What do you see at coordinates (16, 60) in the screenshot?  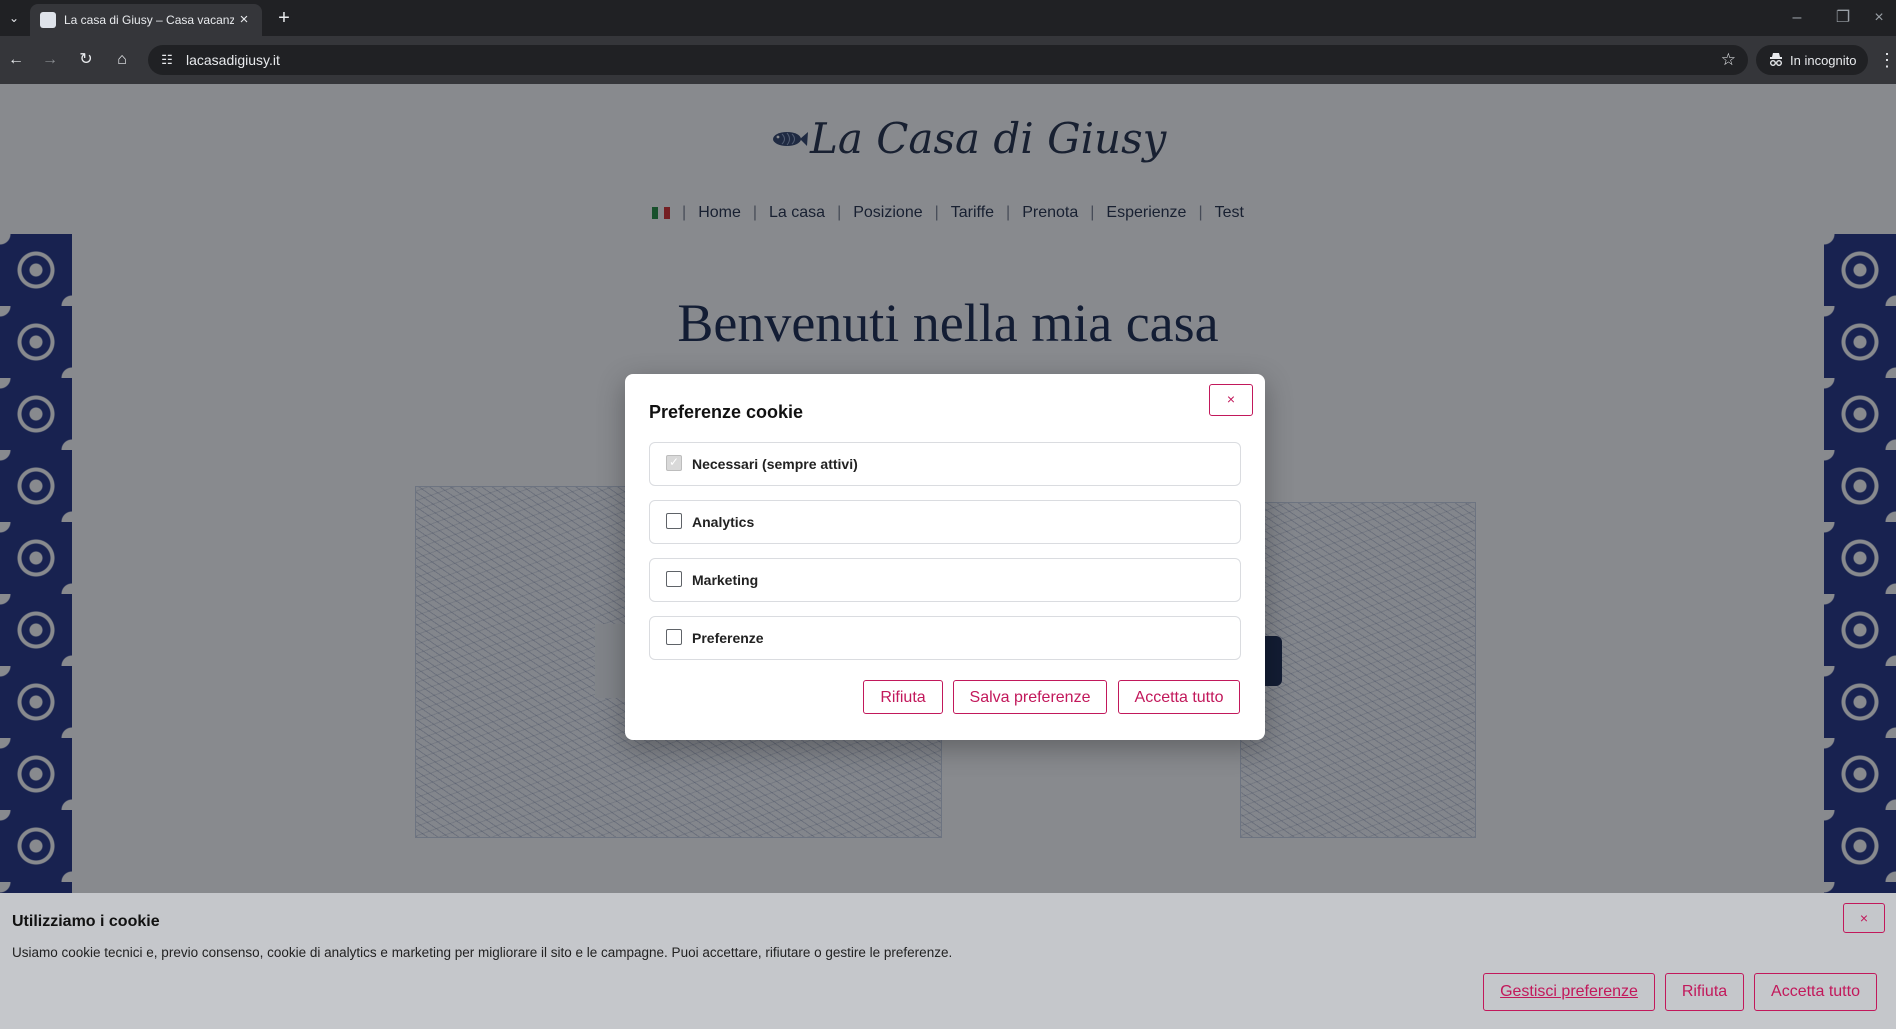 I see `back-icon: ←` at bounding box center [16, 60].